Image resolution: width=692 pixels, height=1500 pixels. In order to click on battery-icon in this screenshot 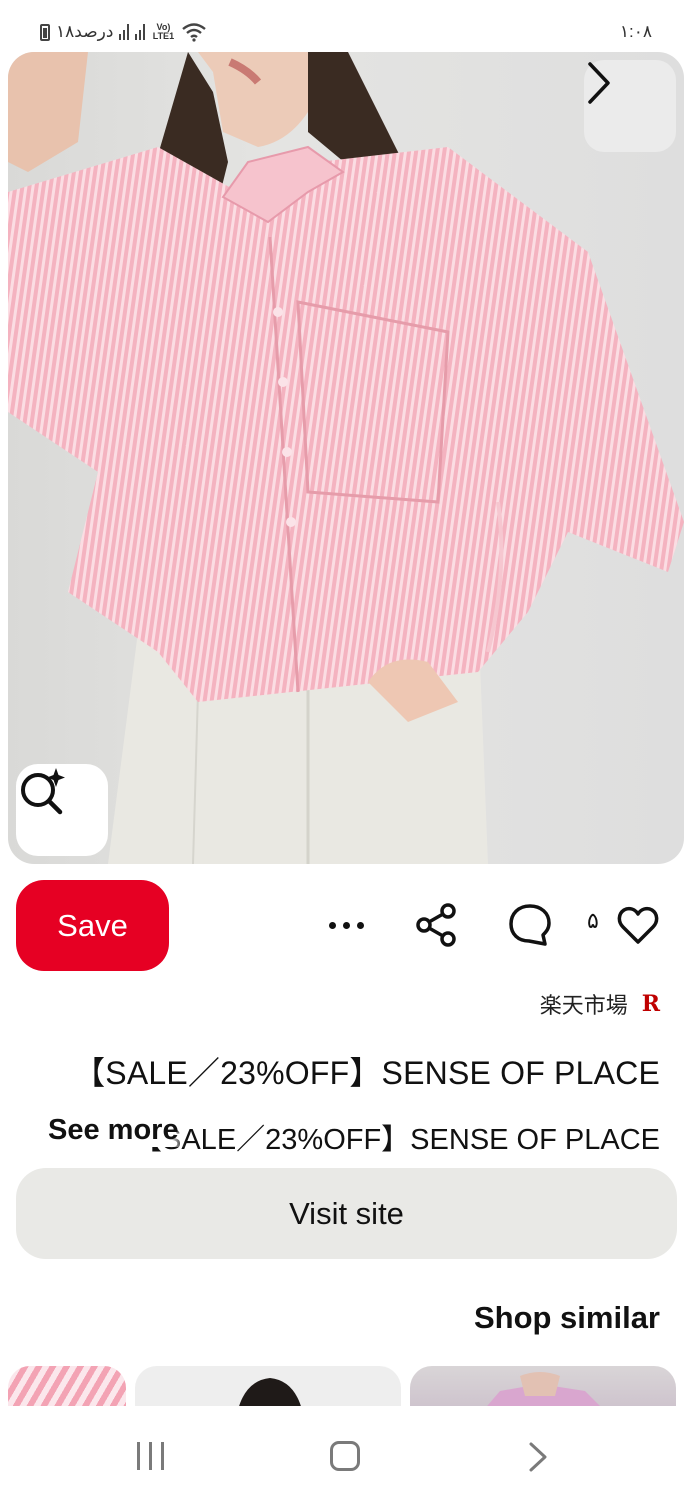, I will do `click(45, 32)`.